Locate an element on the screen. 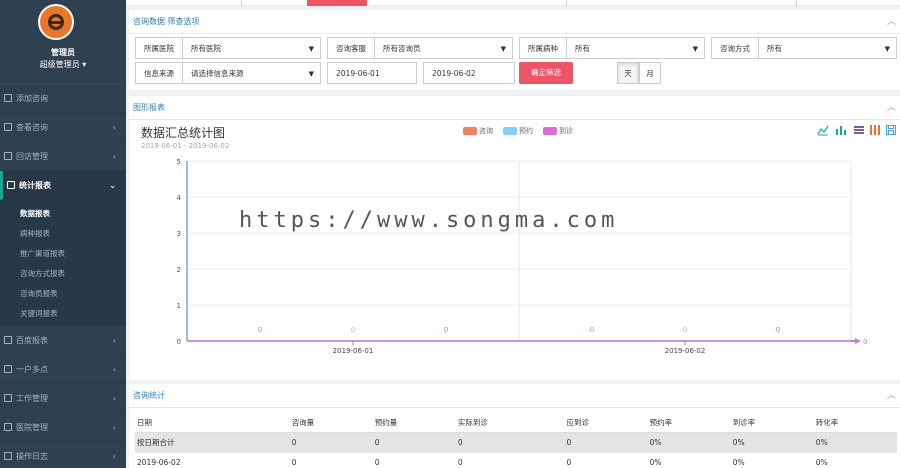  source-select-value: 请选择信息来源 is located at coordinates (217, 73).